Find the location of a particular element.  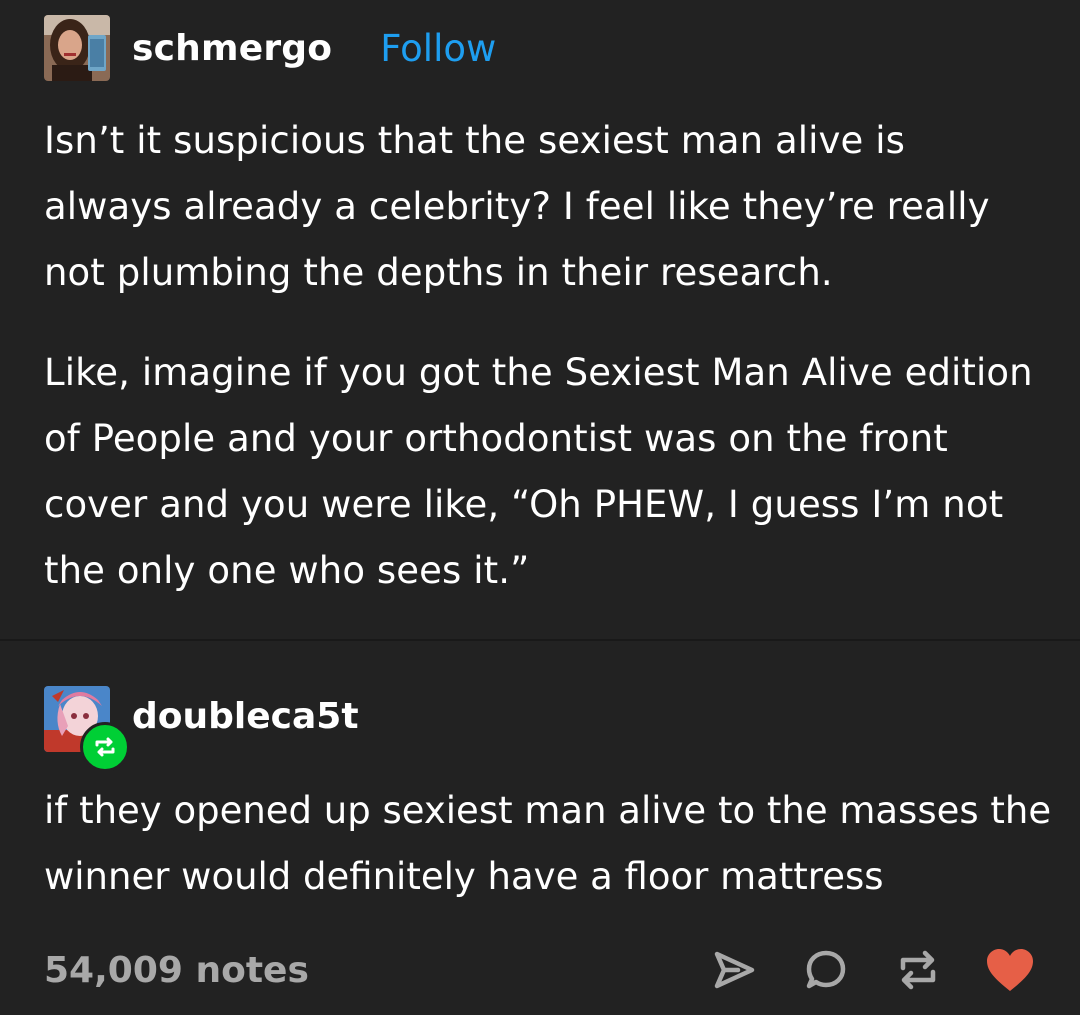

reply-icon is located at coordinates (826, 969).